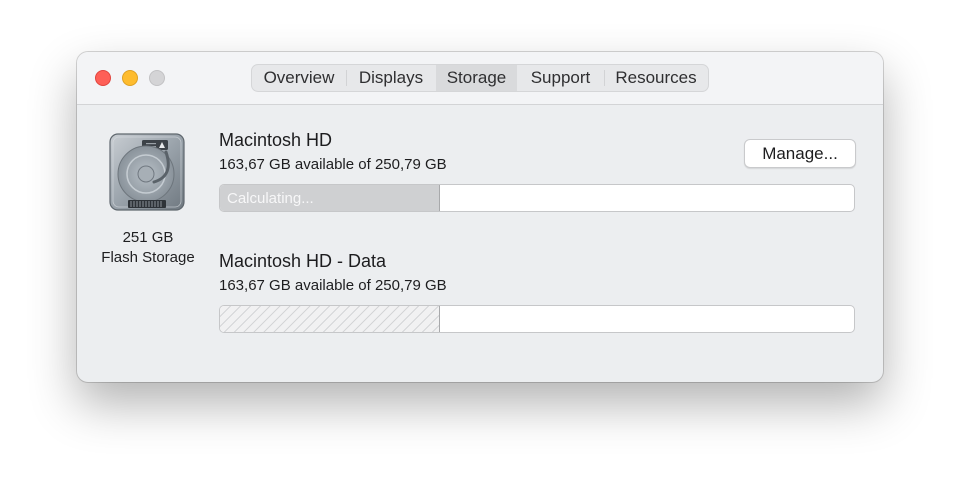 This screenshot has height=484, width=960. What do you see at coordinates (299, 78) in the screenshot?
I see `tab-overview: Overview` at bounding box center [299, 78].